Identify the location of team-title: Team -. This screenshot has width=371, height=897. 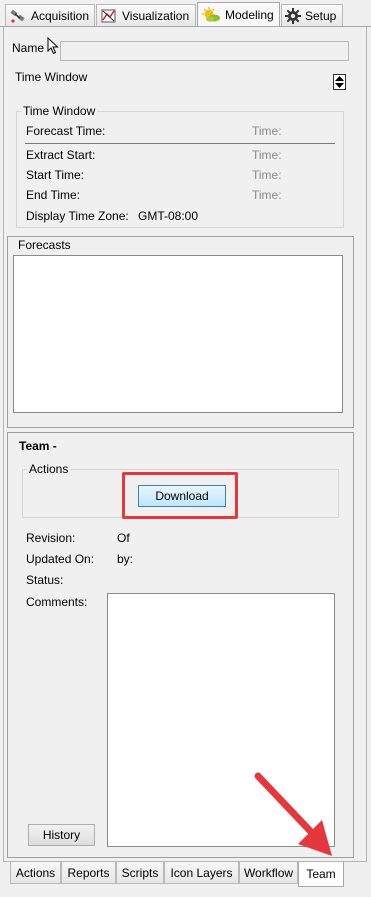
(38, 446).